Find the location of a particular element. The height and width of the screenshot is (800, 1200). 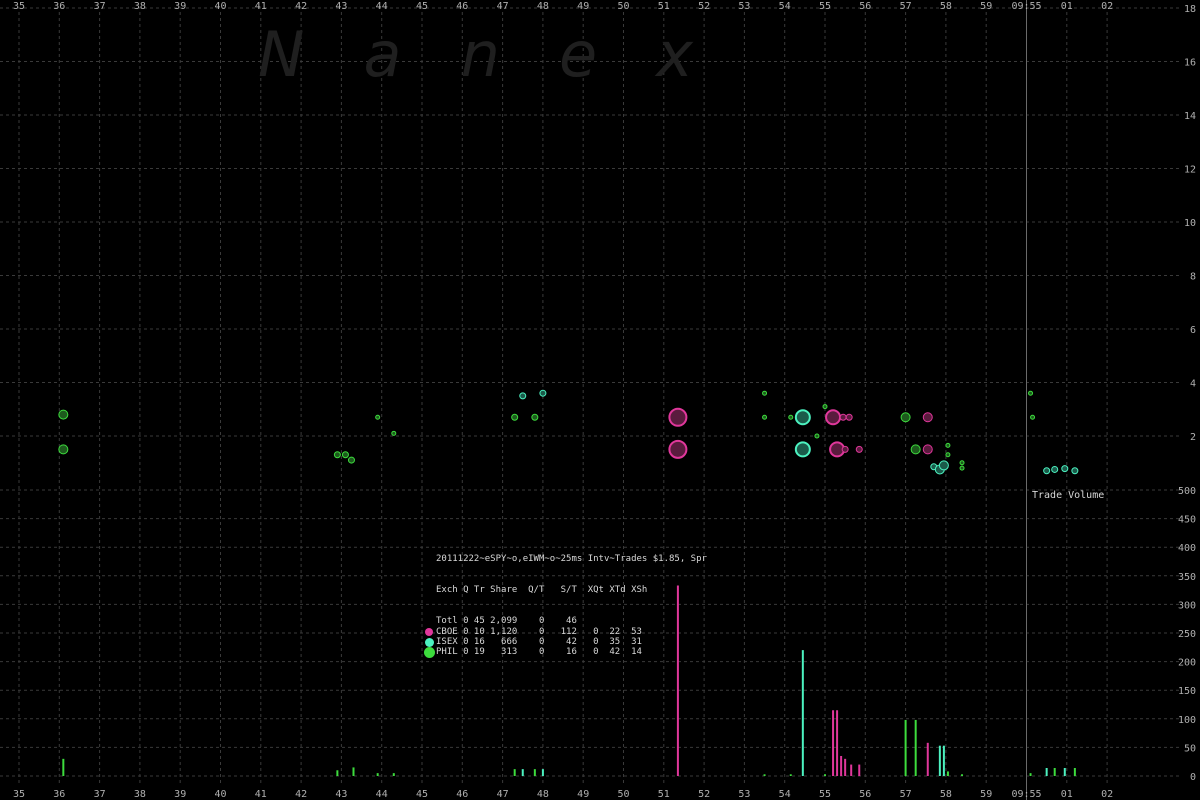

x-tick-label-top: 53 is located at coordinates (744, 6).